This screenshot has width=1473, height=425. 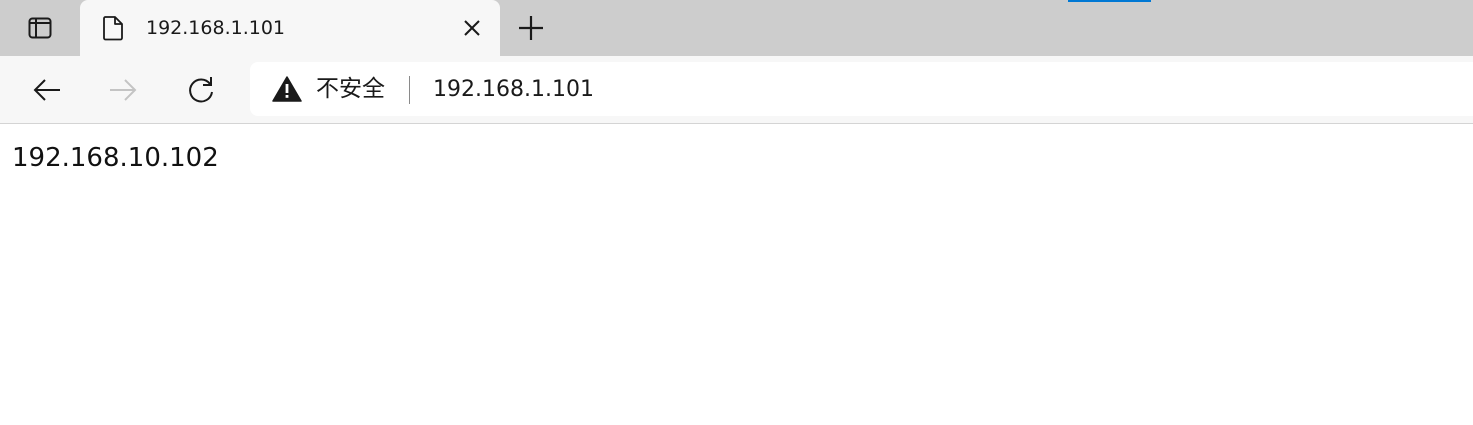 What do you see at coordinates (290, 28) in the screenshot?
I see `browser-tab-active: 192.168.1.101` at bounding box center [290, 28].